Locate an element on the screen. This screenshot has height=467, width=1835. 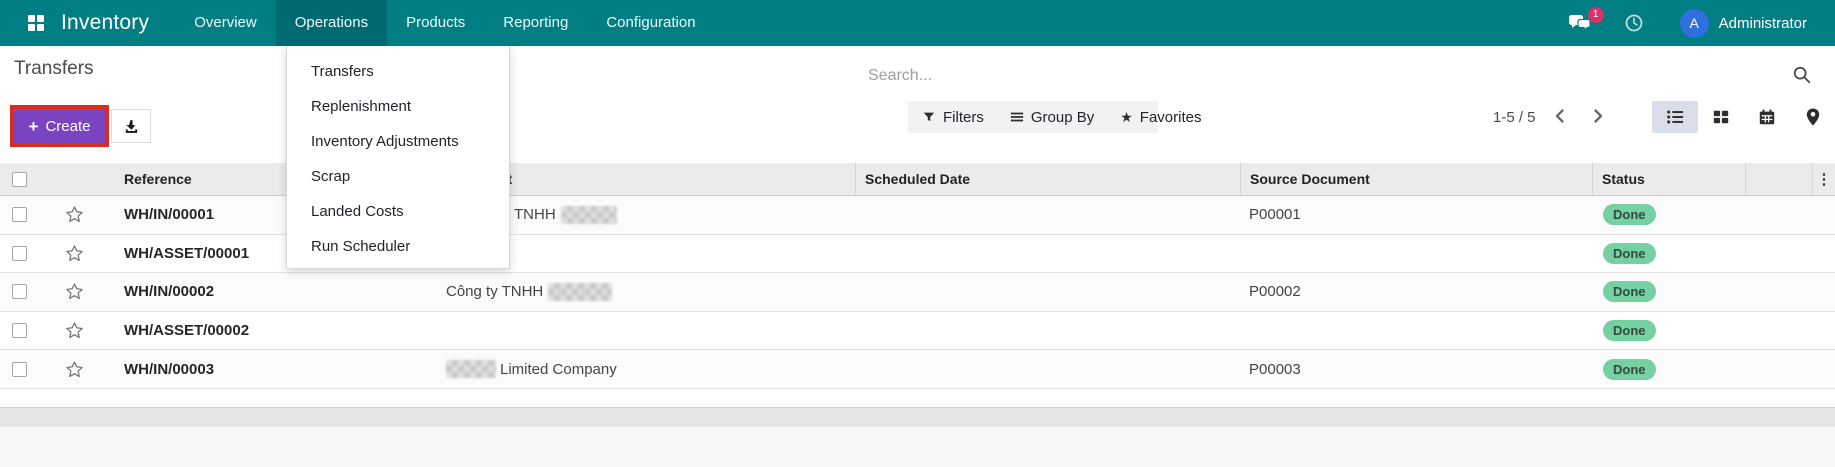
menu-item-replenishment: Replenishment is located at coordinates (398, 106).